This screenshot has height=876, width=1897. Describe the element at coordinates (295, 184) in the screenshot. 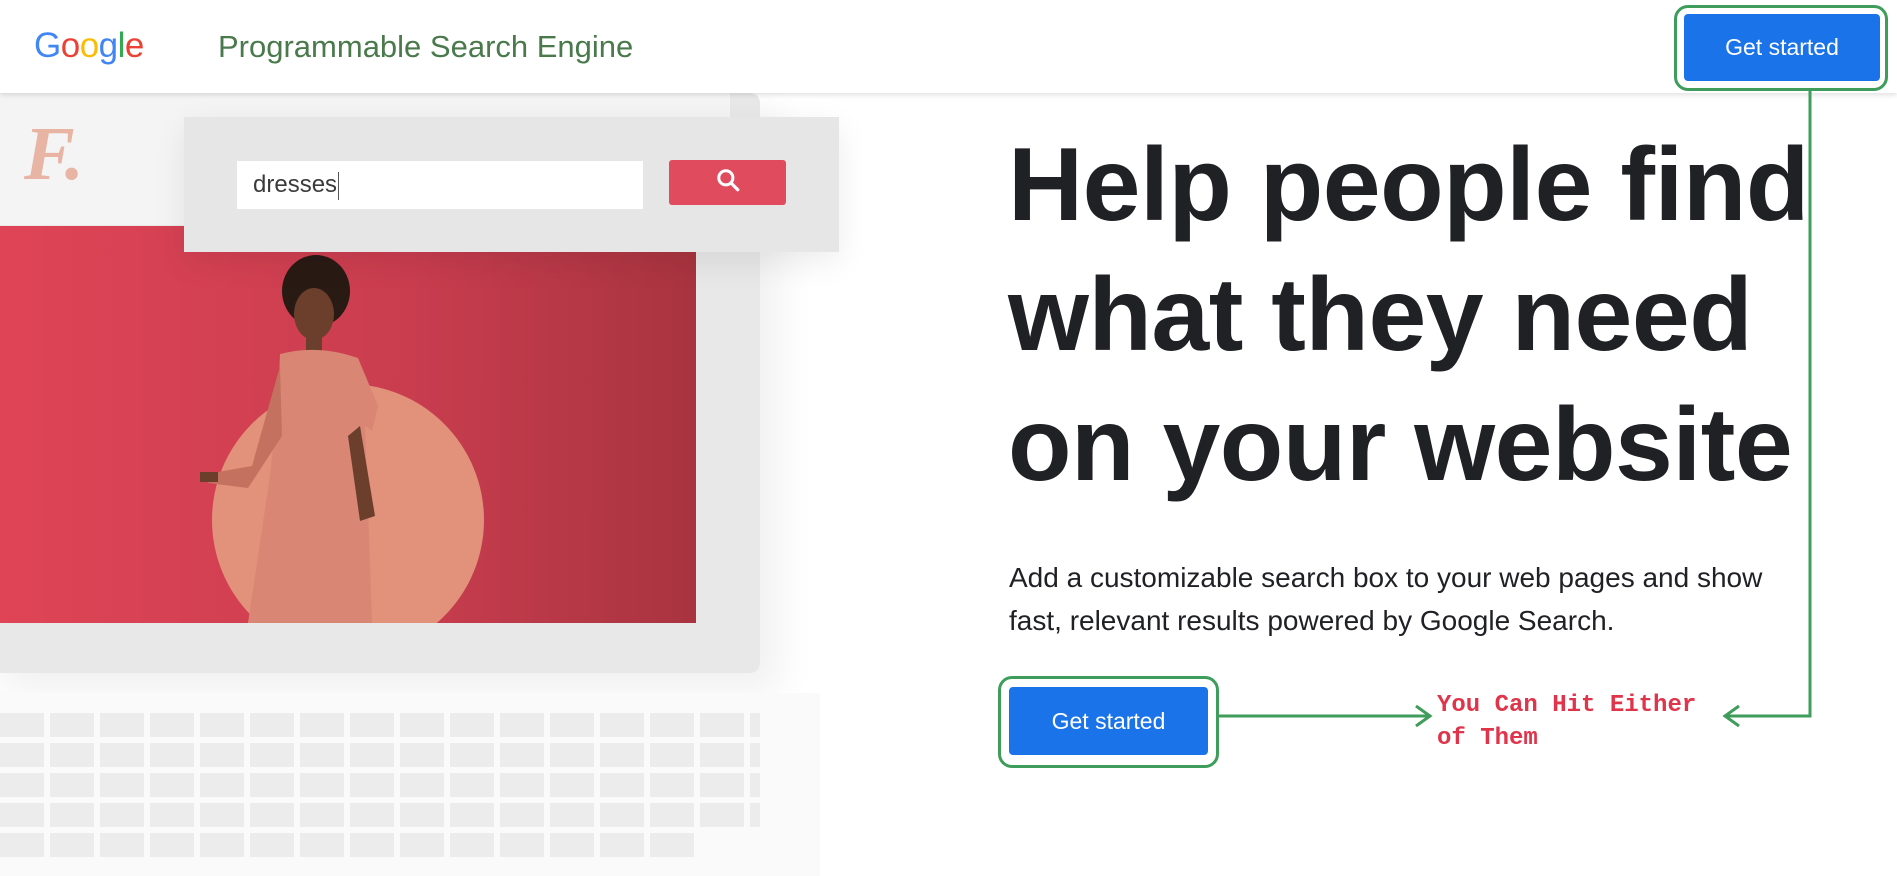

I see `search-input-value: dresses` at that location.